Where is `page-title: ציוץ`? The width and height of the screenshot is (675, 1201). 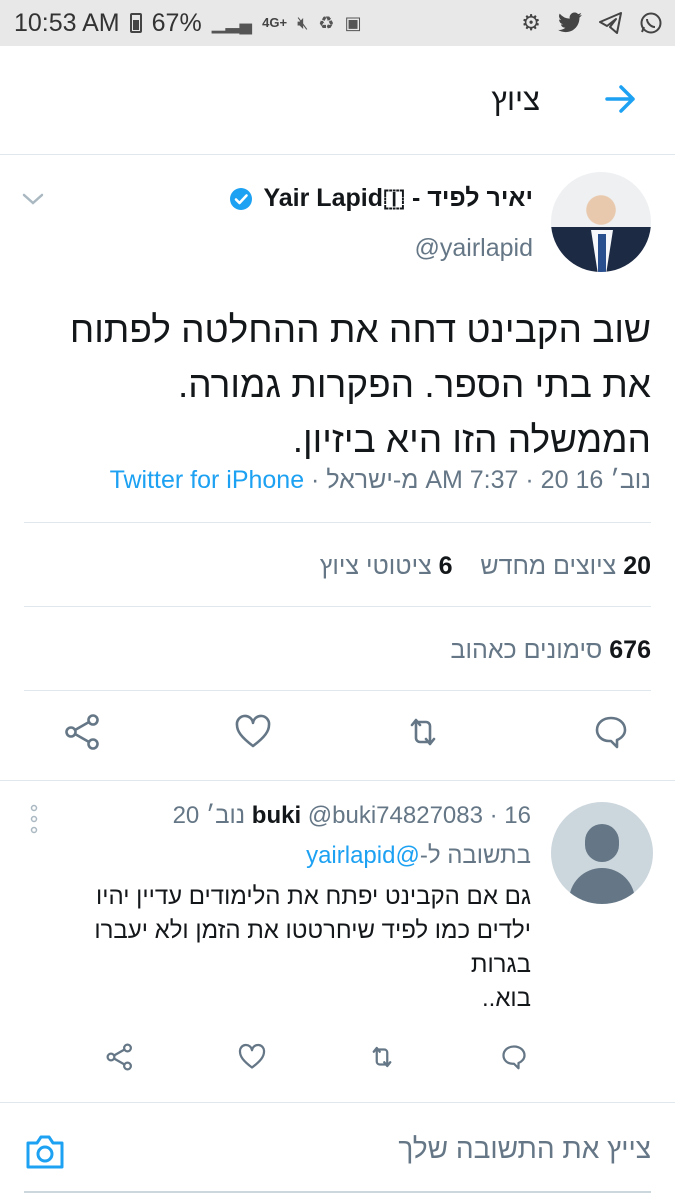 page-title: ציוץ is located at coordinates (515, 99).